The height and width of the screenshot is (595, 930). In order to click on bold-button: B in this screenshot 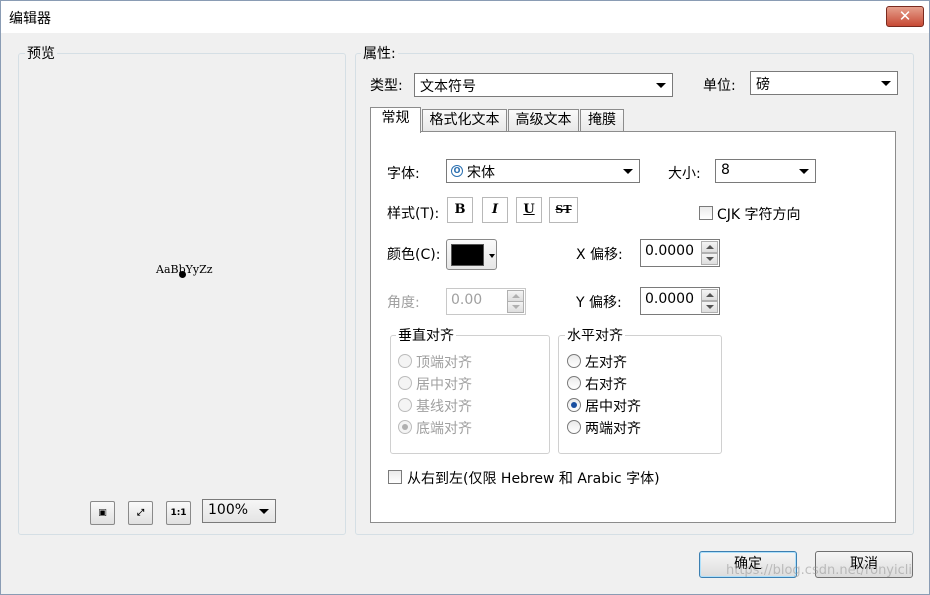, I will do `click(460, 210)`.